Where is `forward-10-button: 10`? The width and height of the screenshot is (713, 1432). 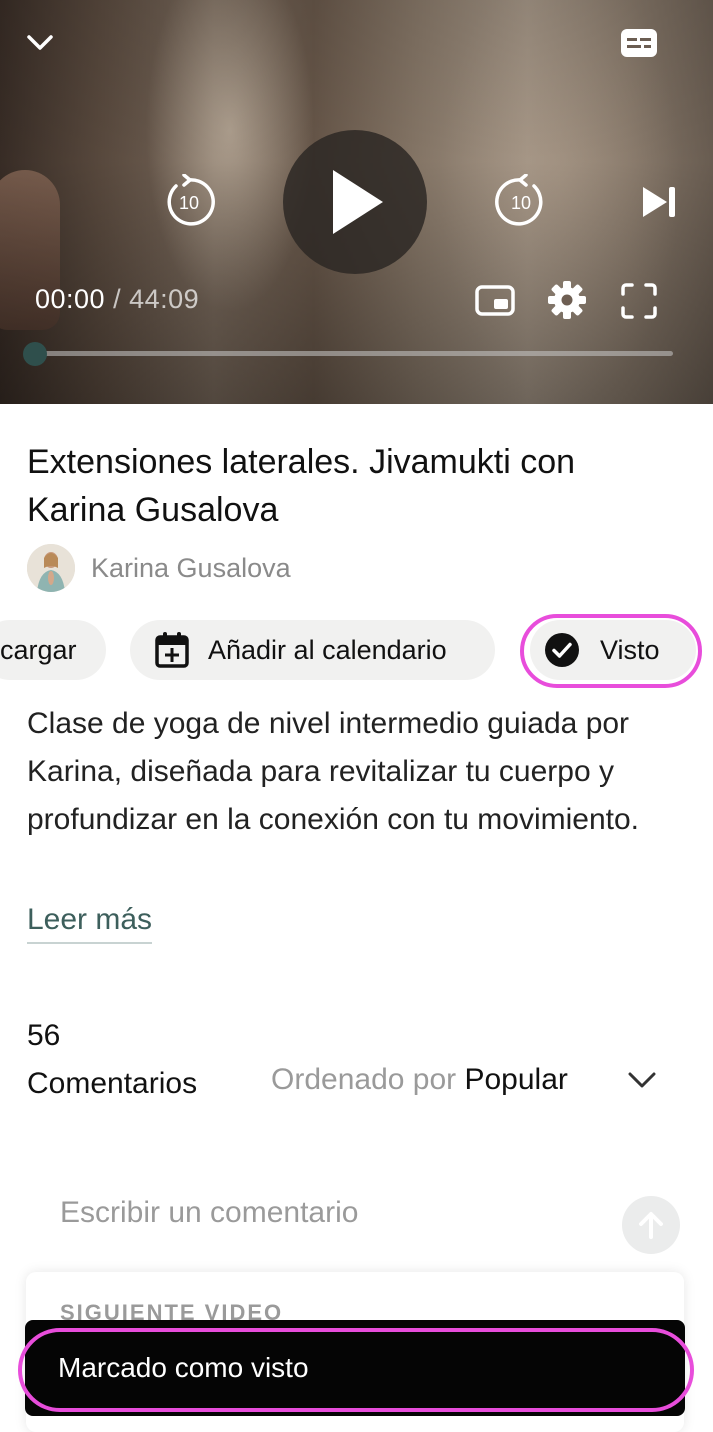 forward-10-button: 10 is located at coordinates (521, 200).